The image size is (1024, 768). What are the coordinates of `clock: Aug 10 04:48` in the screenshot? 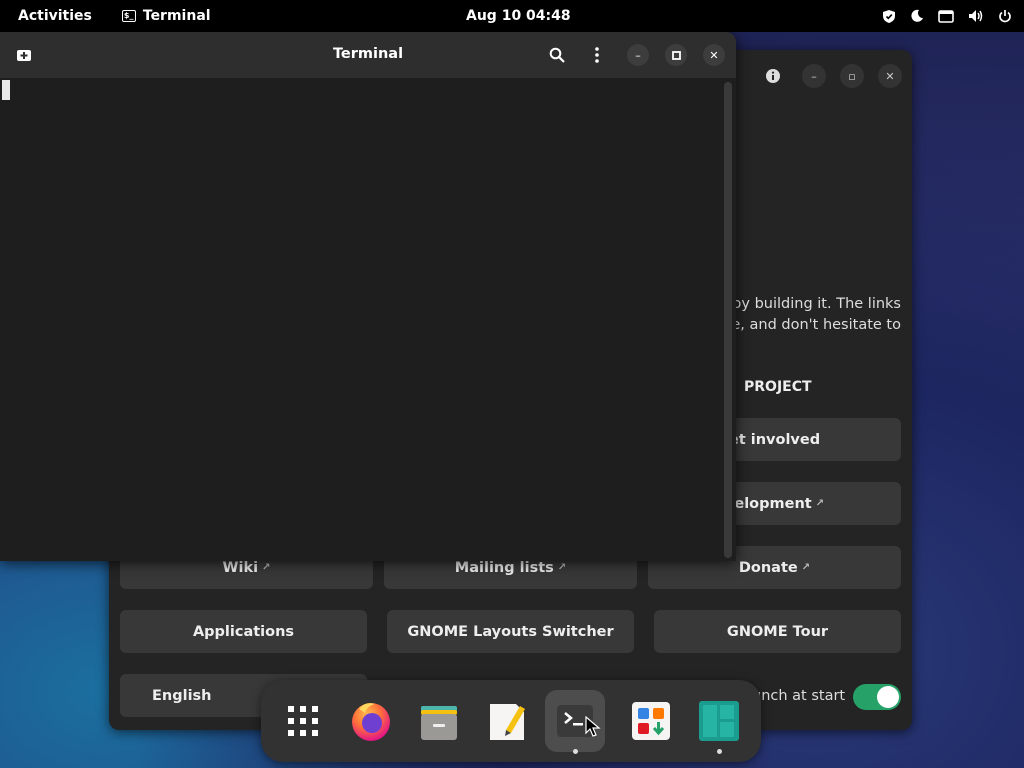 It's located at (518, 16).